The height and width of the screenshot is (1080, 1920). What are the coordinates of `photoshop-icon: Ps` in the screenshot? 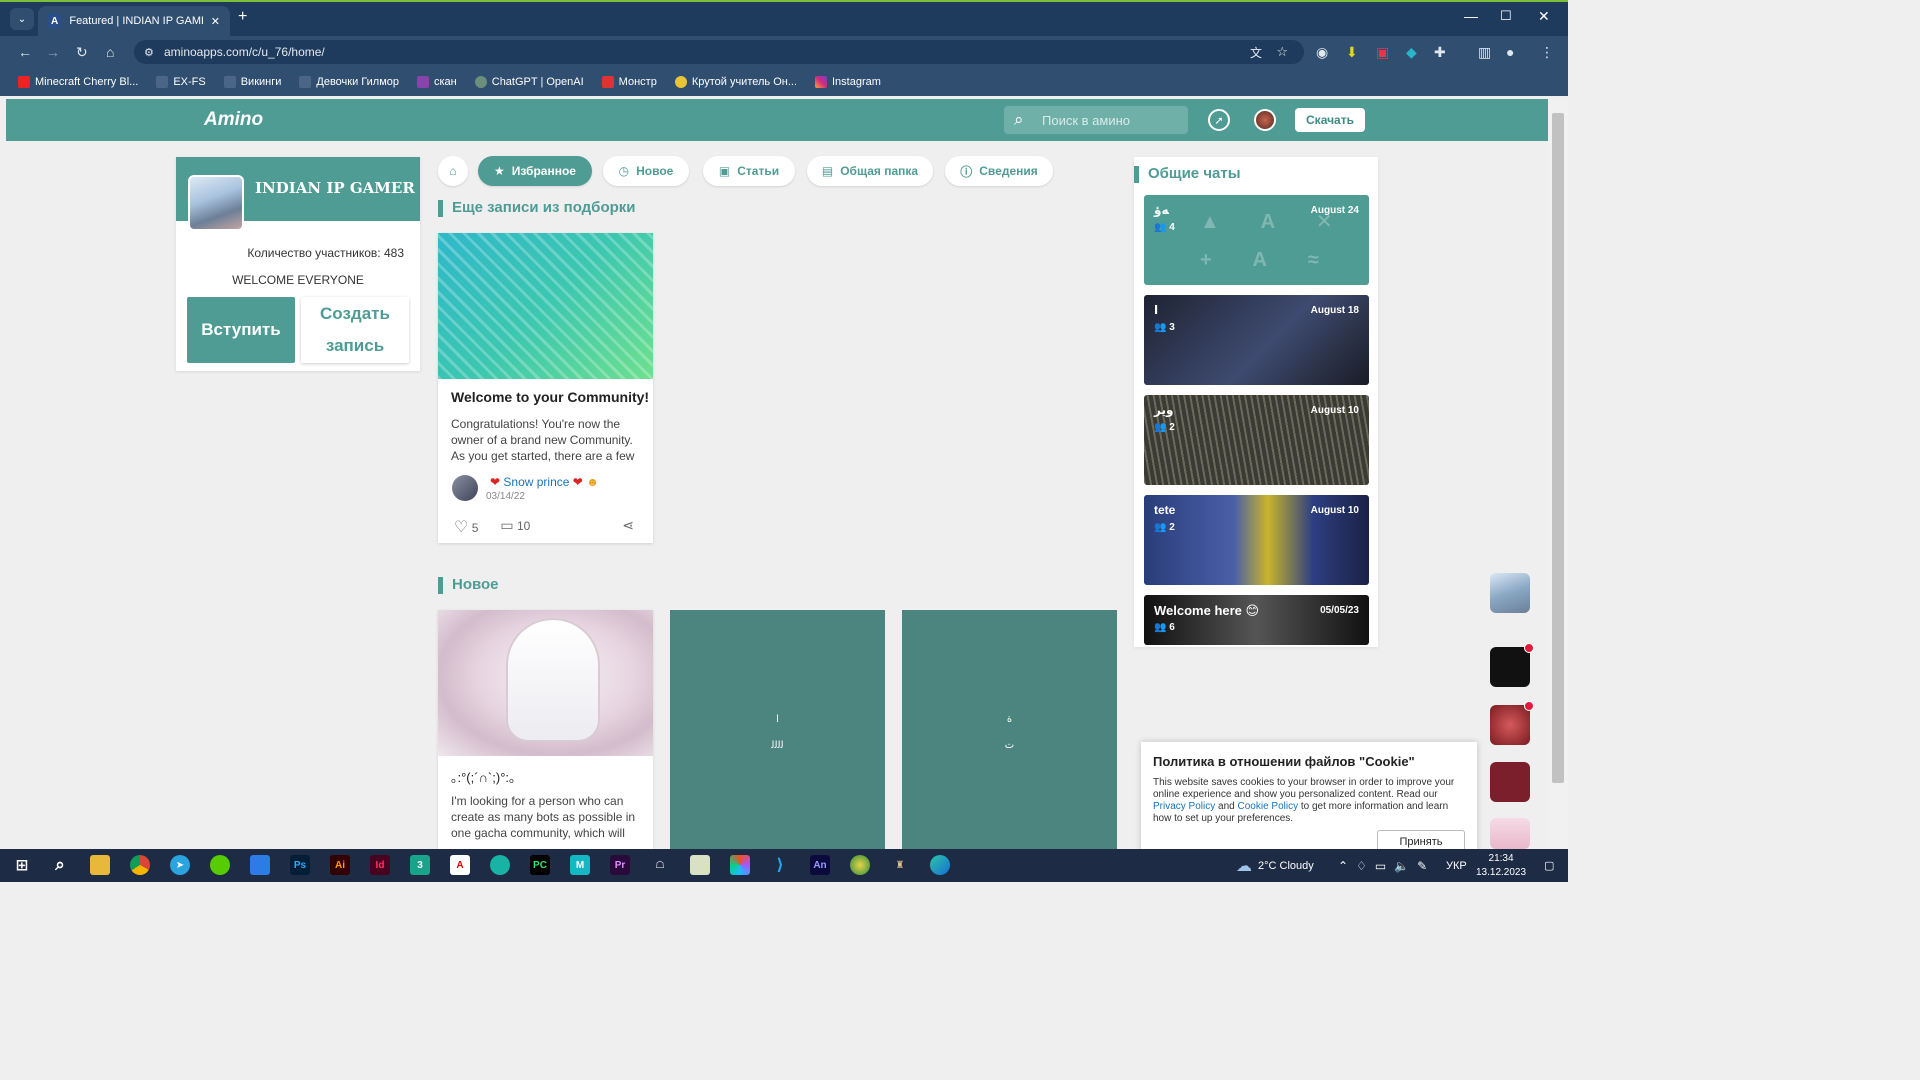 It's located at (300, 865).